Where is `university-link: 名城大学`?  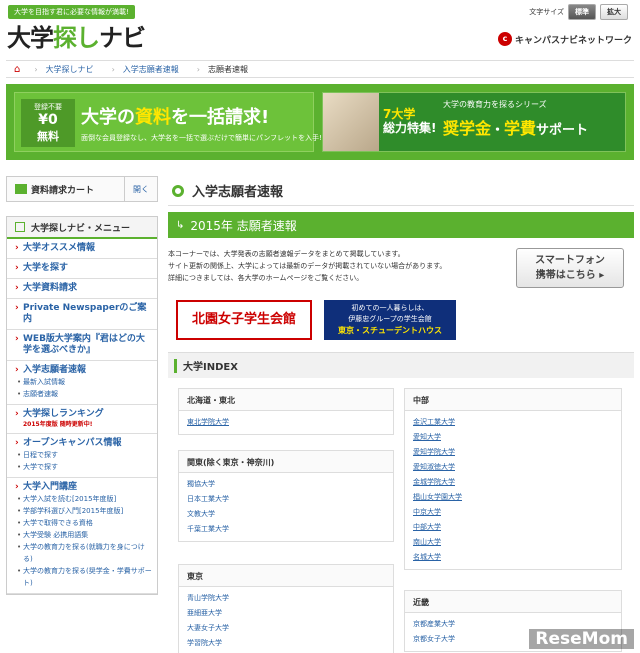
university-link: 名城大学 is located at coordinates (513, 557).